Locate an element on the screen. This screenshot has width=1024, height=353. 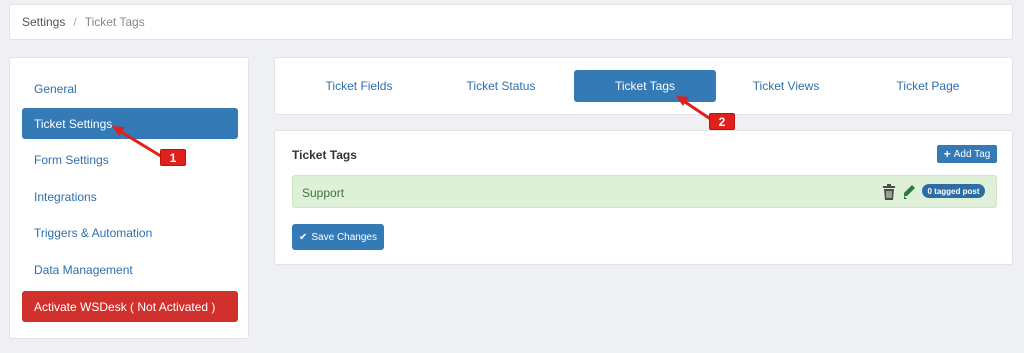
panel-title: Ticket Tags is located at coordinates (324, 155).